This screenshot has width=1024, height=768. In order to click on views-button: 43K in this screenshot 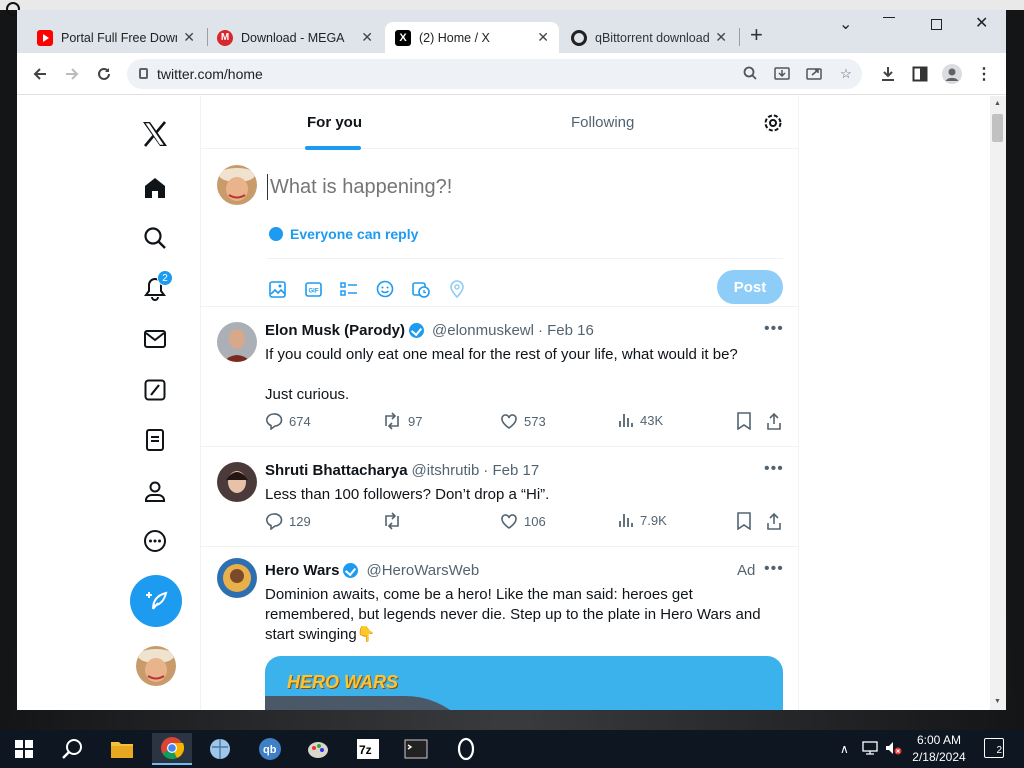, I will do `click(640, 420)`.